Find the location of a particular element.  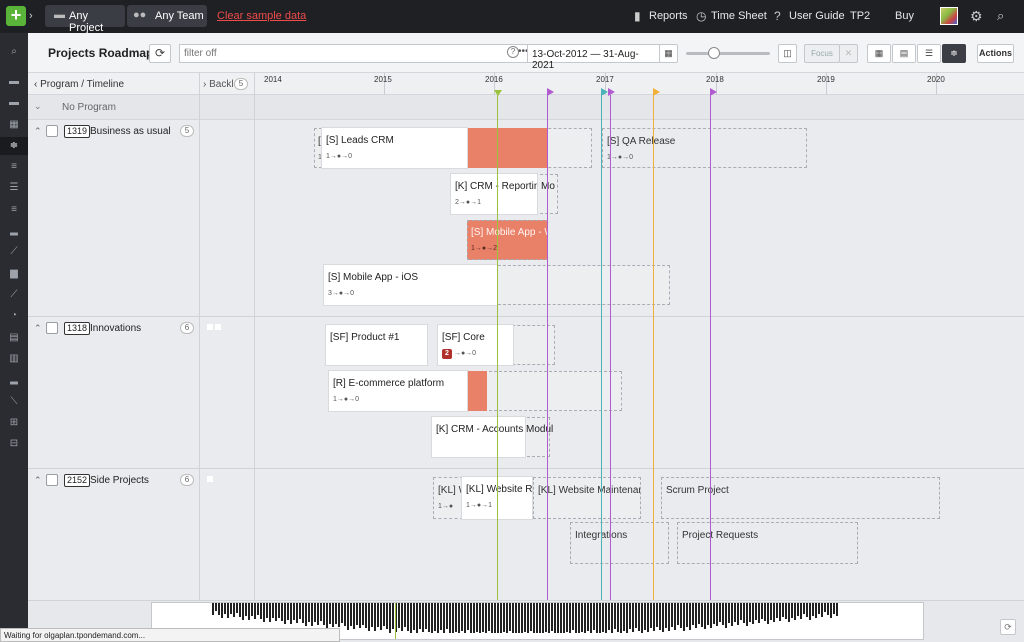

lane-name: Innovations is located at coordinates (115, 328).